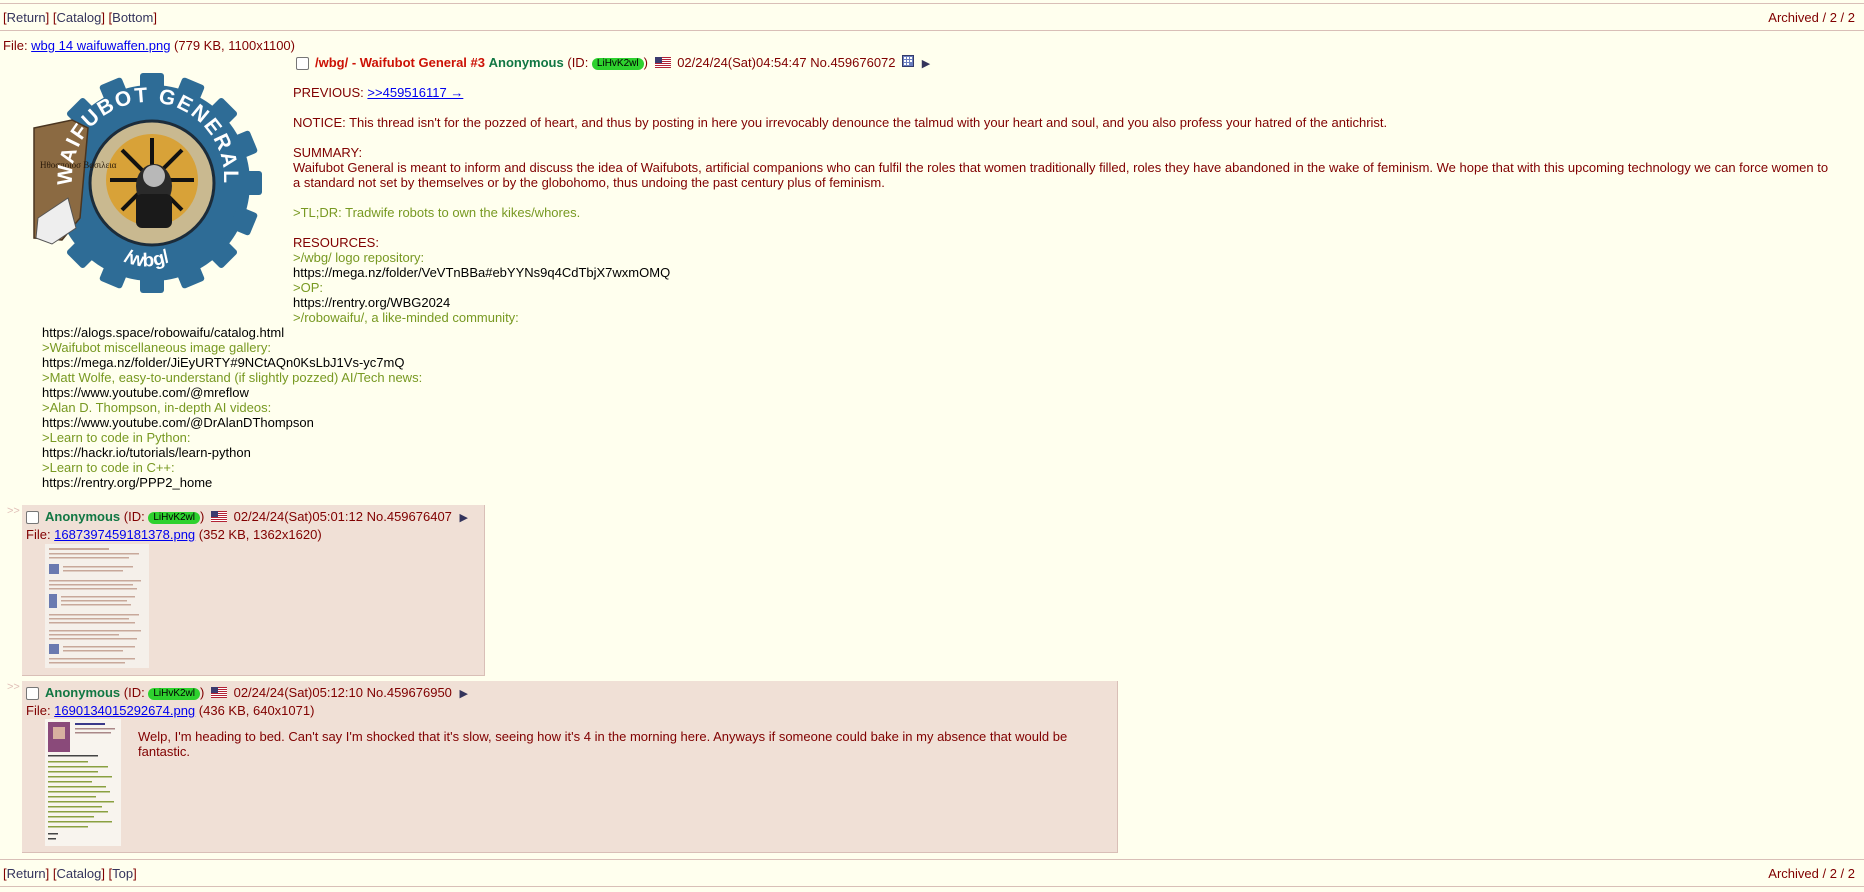 This screenshot has height=892, width=1864. Describe the element at coordinates (359, 257) in the screenshot. I see `resource-quote: >/wbg/ logo repository:` at that location.